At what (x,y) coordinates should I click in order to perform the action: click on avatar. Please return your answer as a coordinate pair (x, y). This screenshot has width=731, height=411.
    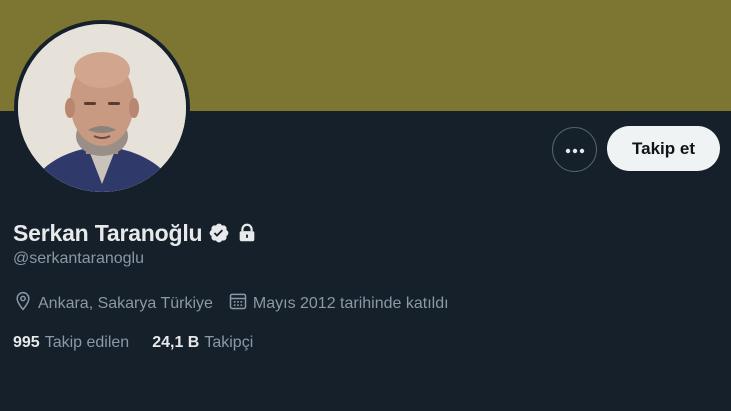
    Looking at the image, I should click on (102, 108).